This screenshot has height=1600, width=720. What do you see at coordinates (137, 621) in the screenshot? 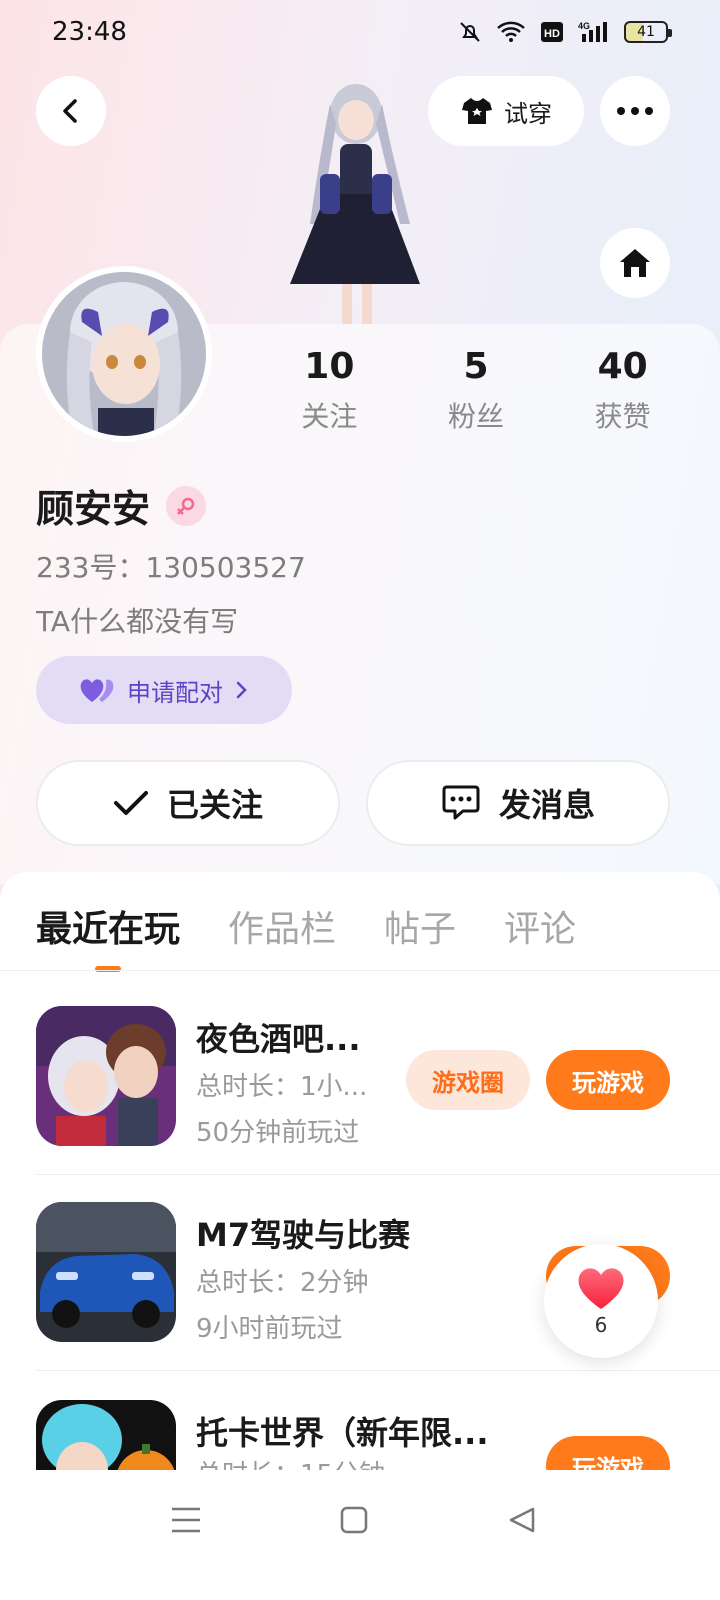
I see `profile-bio: TA什么都没有写` at bounding box center [137, 621].